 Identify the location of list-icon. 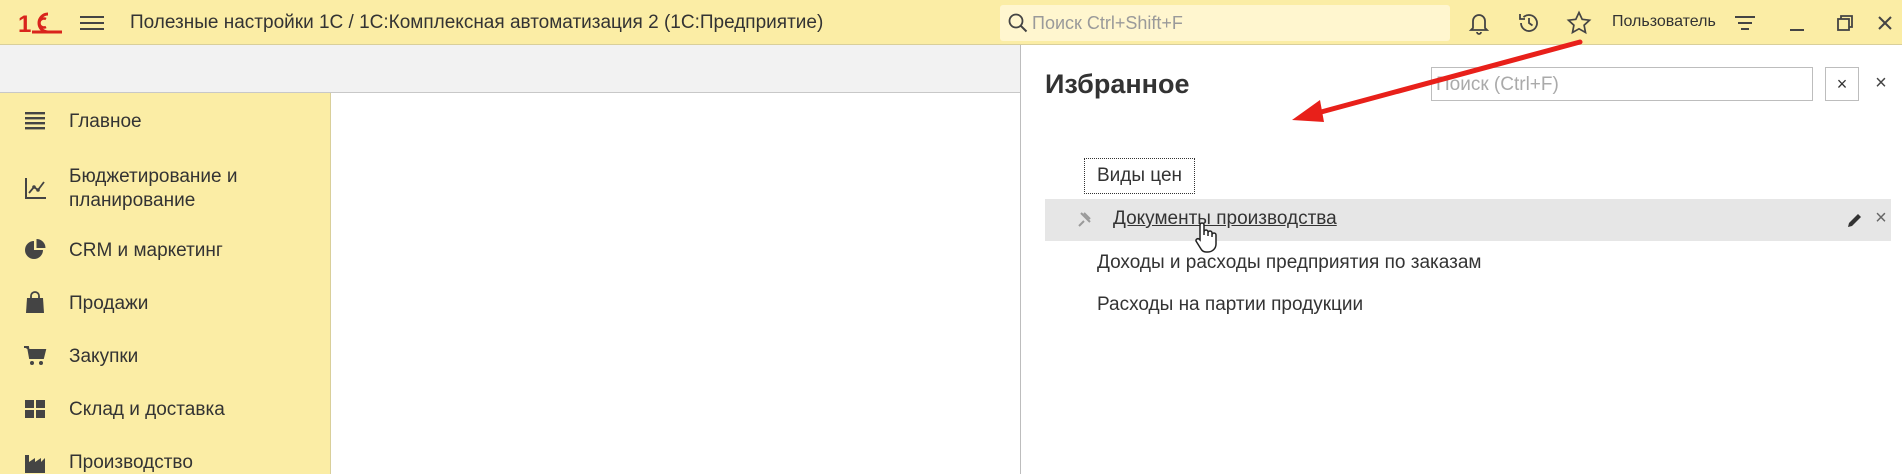
(35, 121).